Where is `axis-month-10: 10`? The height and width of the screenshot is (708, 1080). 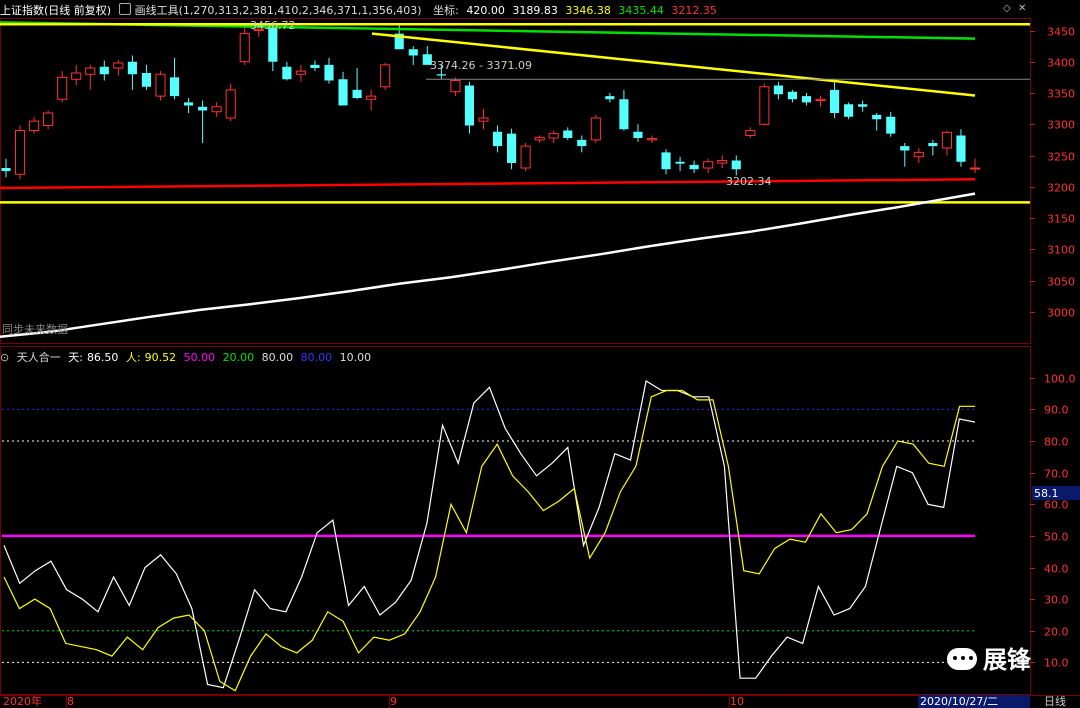 axis-month-10: 10 is located at coordinates (737, 701).